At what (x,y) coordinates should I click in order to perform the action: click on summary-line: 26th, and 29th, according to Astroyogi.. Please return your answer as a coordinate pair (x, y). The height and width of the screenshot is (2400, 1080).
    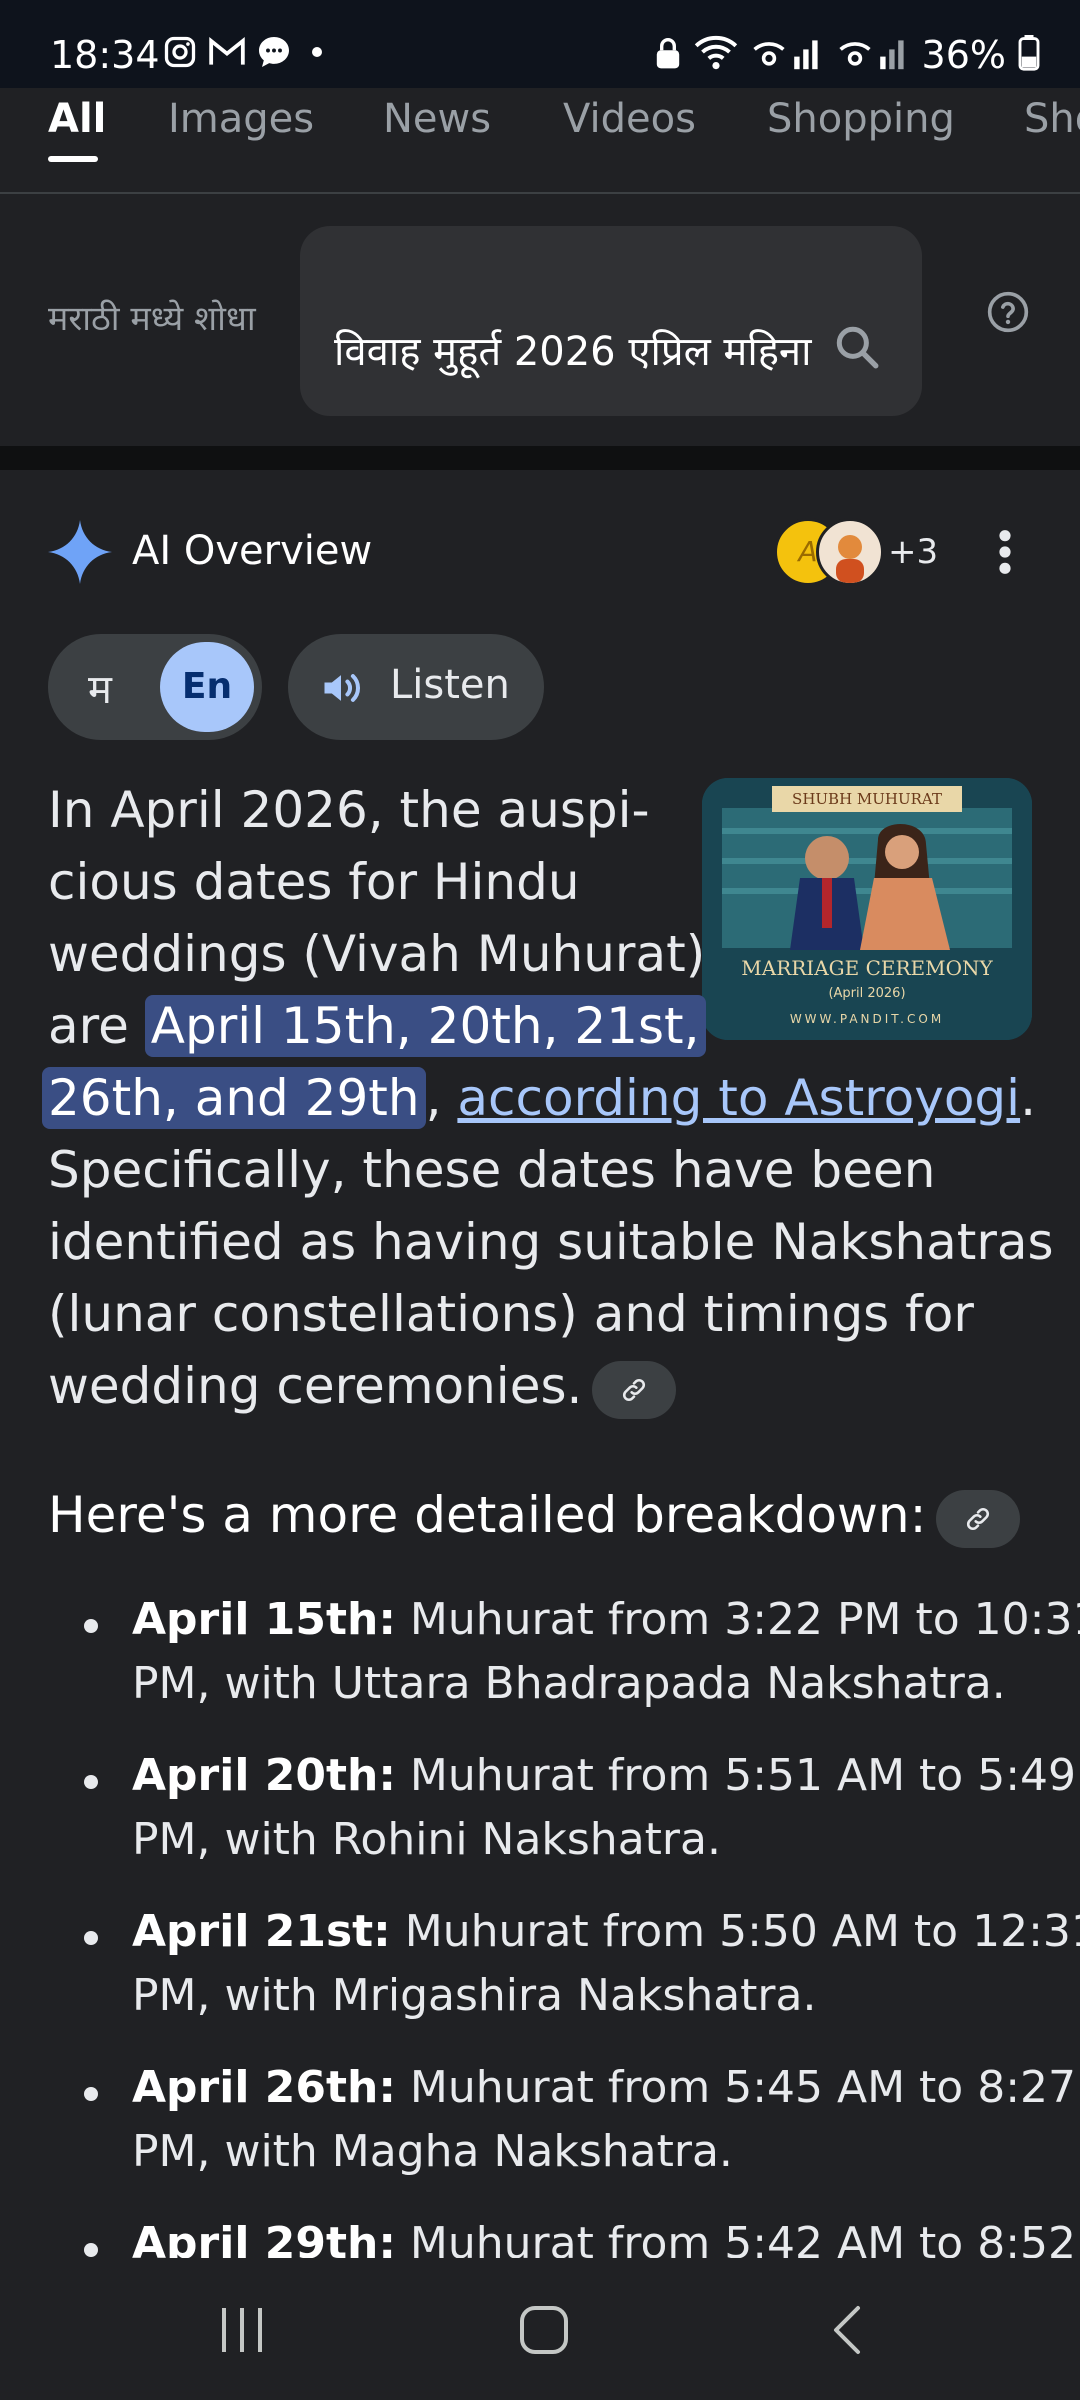
    Looking at the image, I should click on (539, 1098).